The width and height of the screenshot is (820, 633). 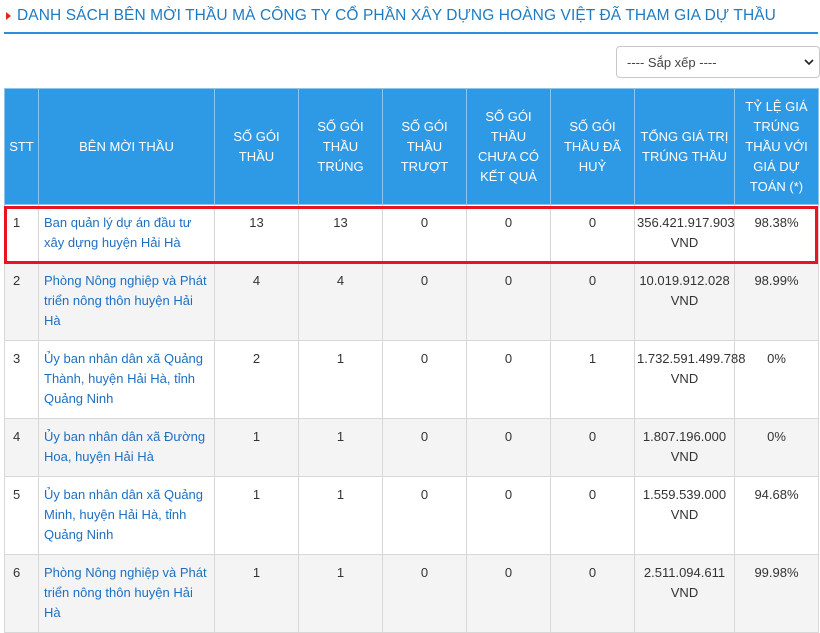 I want to click on cell-won: 4, so click(x=340, y=301).